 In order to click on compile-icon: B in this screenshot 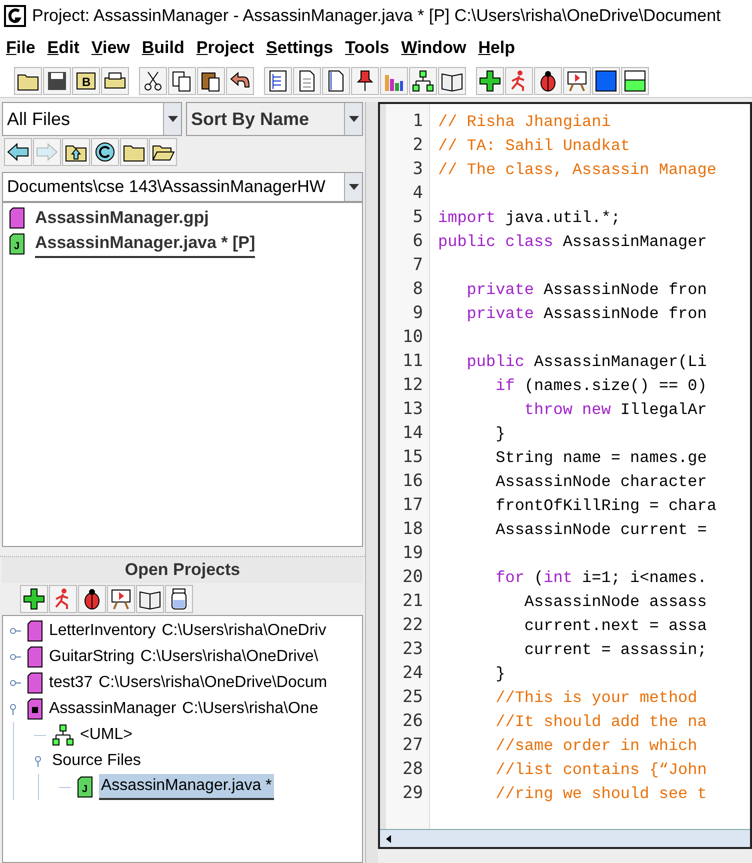, I will do `click(86, 80)`.